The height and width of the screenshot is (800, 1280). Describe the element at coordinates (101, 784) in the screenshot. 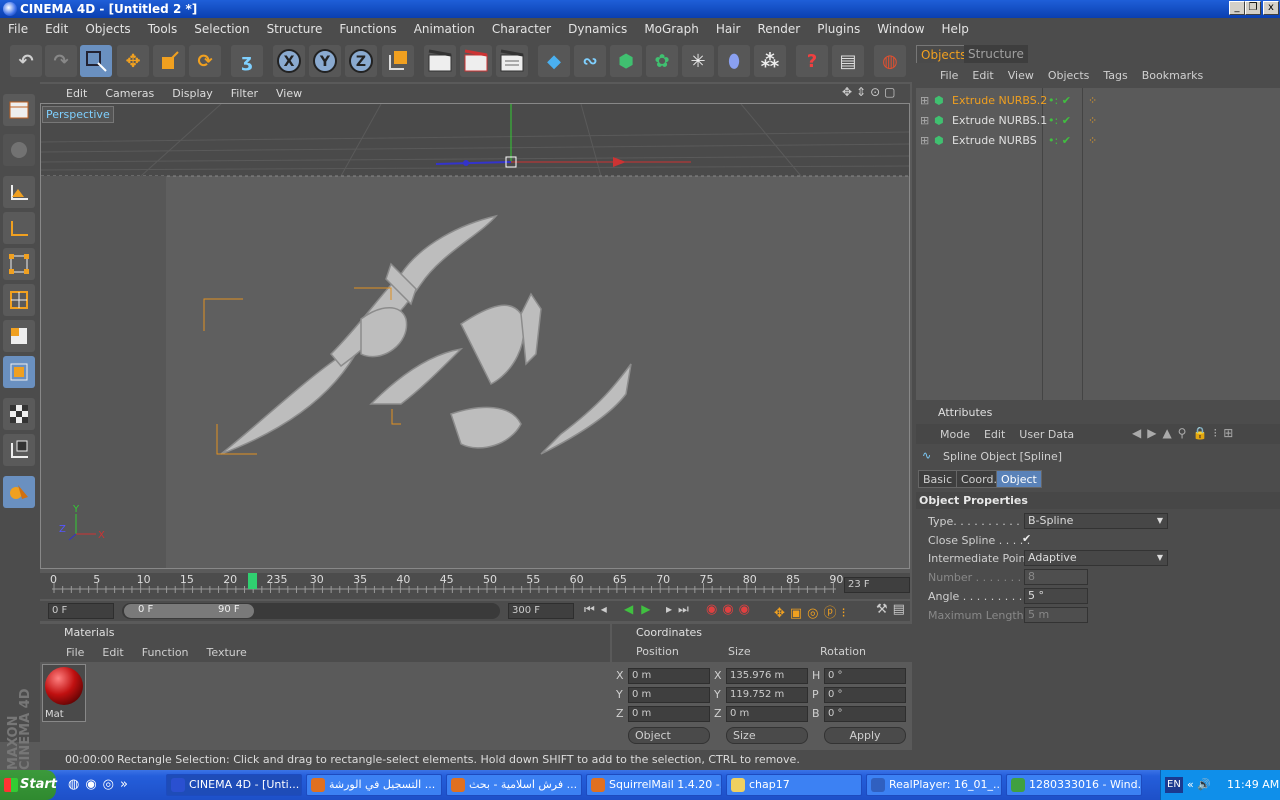

I see `quick-launch-icons: ◍◉◎»` at that location.